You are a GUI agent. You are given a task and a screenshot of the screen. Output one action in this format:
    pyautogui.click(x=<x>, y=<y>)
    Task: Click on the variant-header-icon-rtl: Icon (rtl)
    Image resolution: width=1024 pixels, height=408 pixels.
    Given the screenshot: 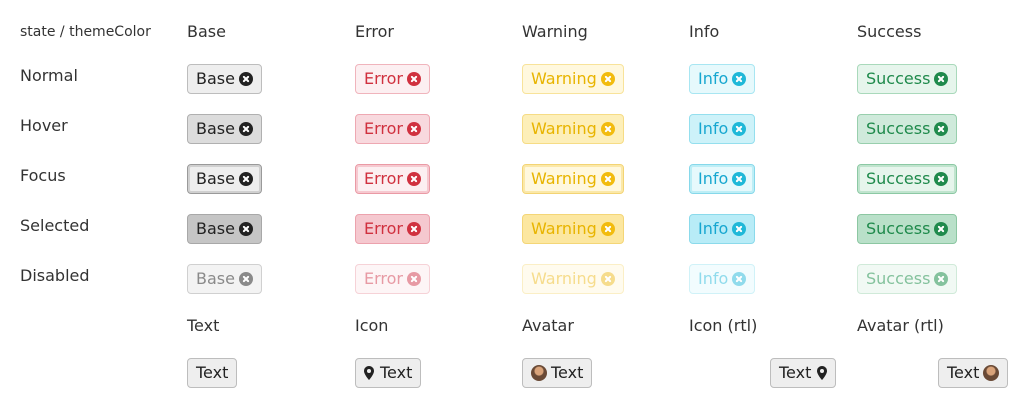 What is the action you would take?
    pyautogui.click(x=723, y=325)
    